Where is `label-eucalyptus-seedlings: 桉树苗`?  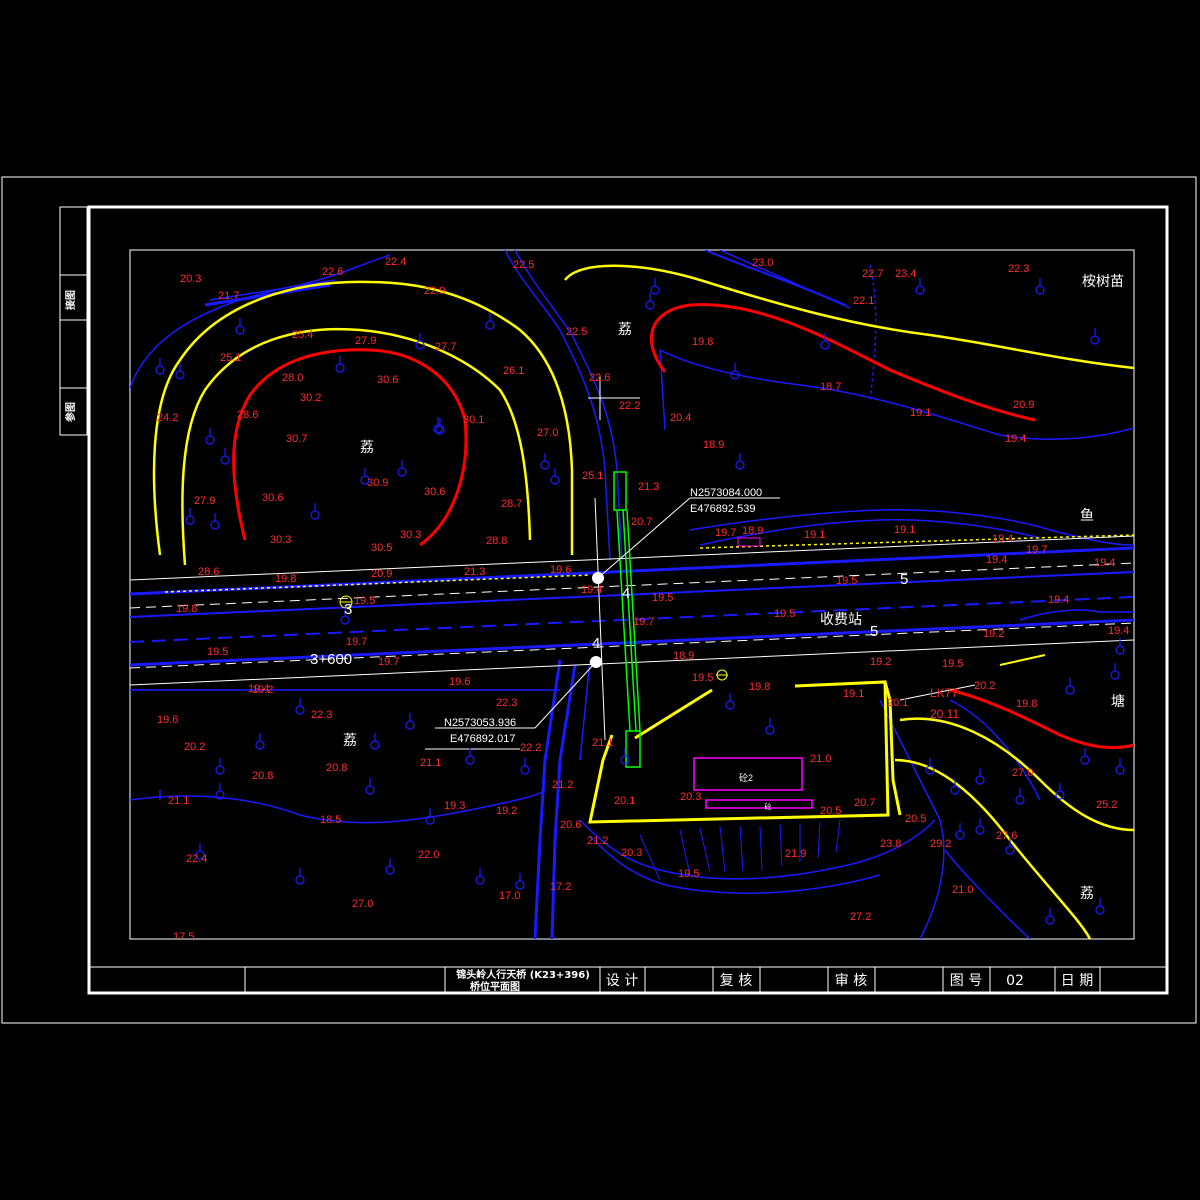 label-eucalyptus-seedlings: 桉树苗 is located at coordinates (1103, 282).